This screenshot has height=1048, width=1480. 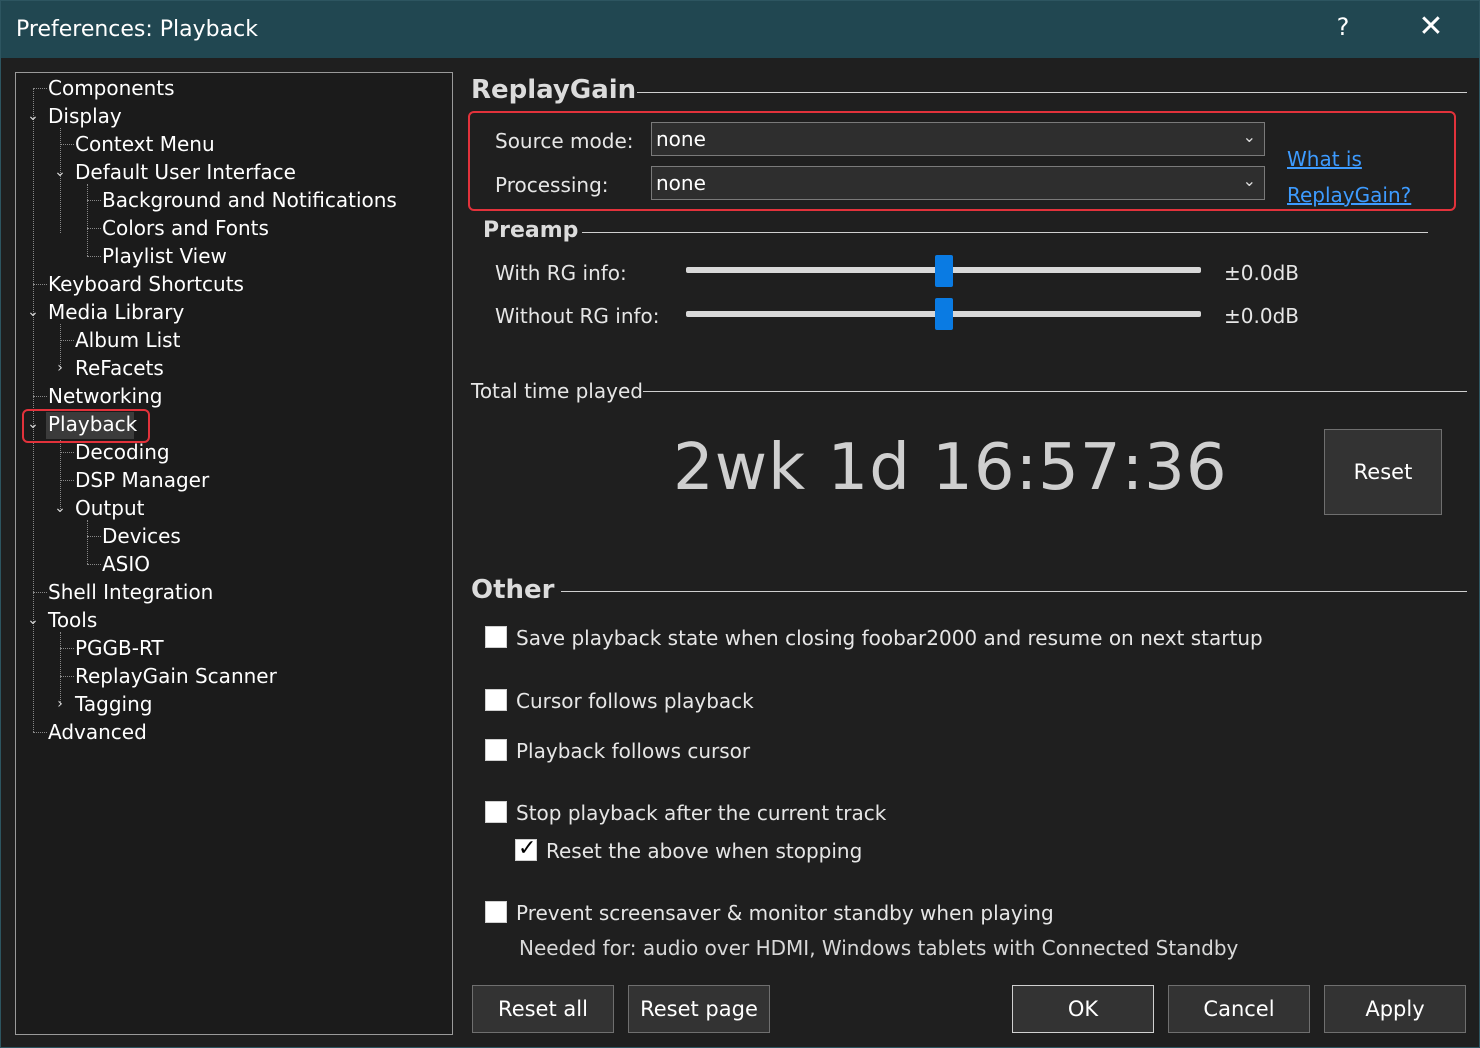 What do you see at coordinates (1239, 1009) in the screenshot?
I see `cancel-button: Cancel` at bounding box center [1239, 1009].